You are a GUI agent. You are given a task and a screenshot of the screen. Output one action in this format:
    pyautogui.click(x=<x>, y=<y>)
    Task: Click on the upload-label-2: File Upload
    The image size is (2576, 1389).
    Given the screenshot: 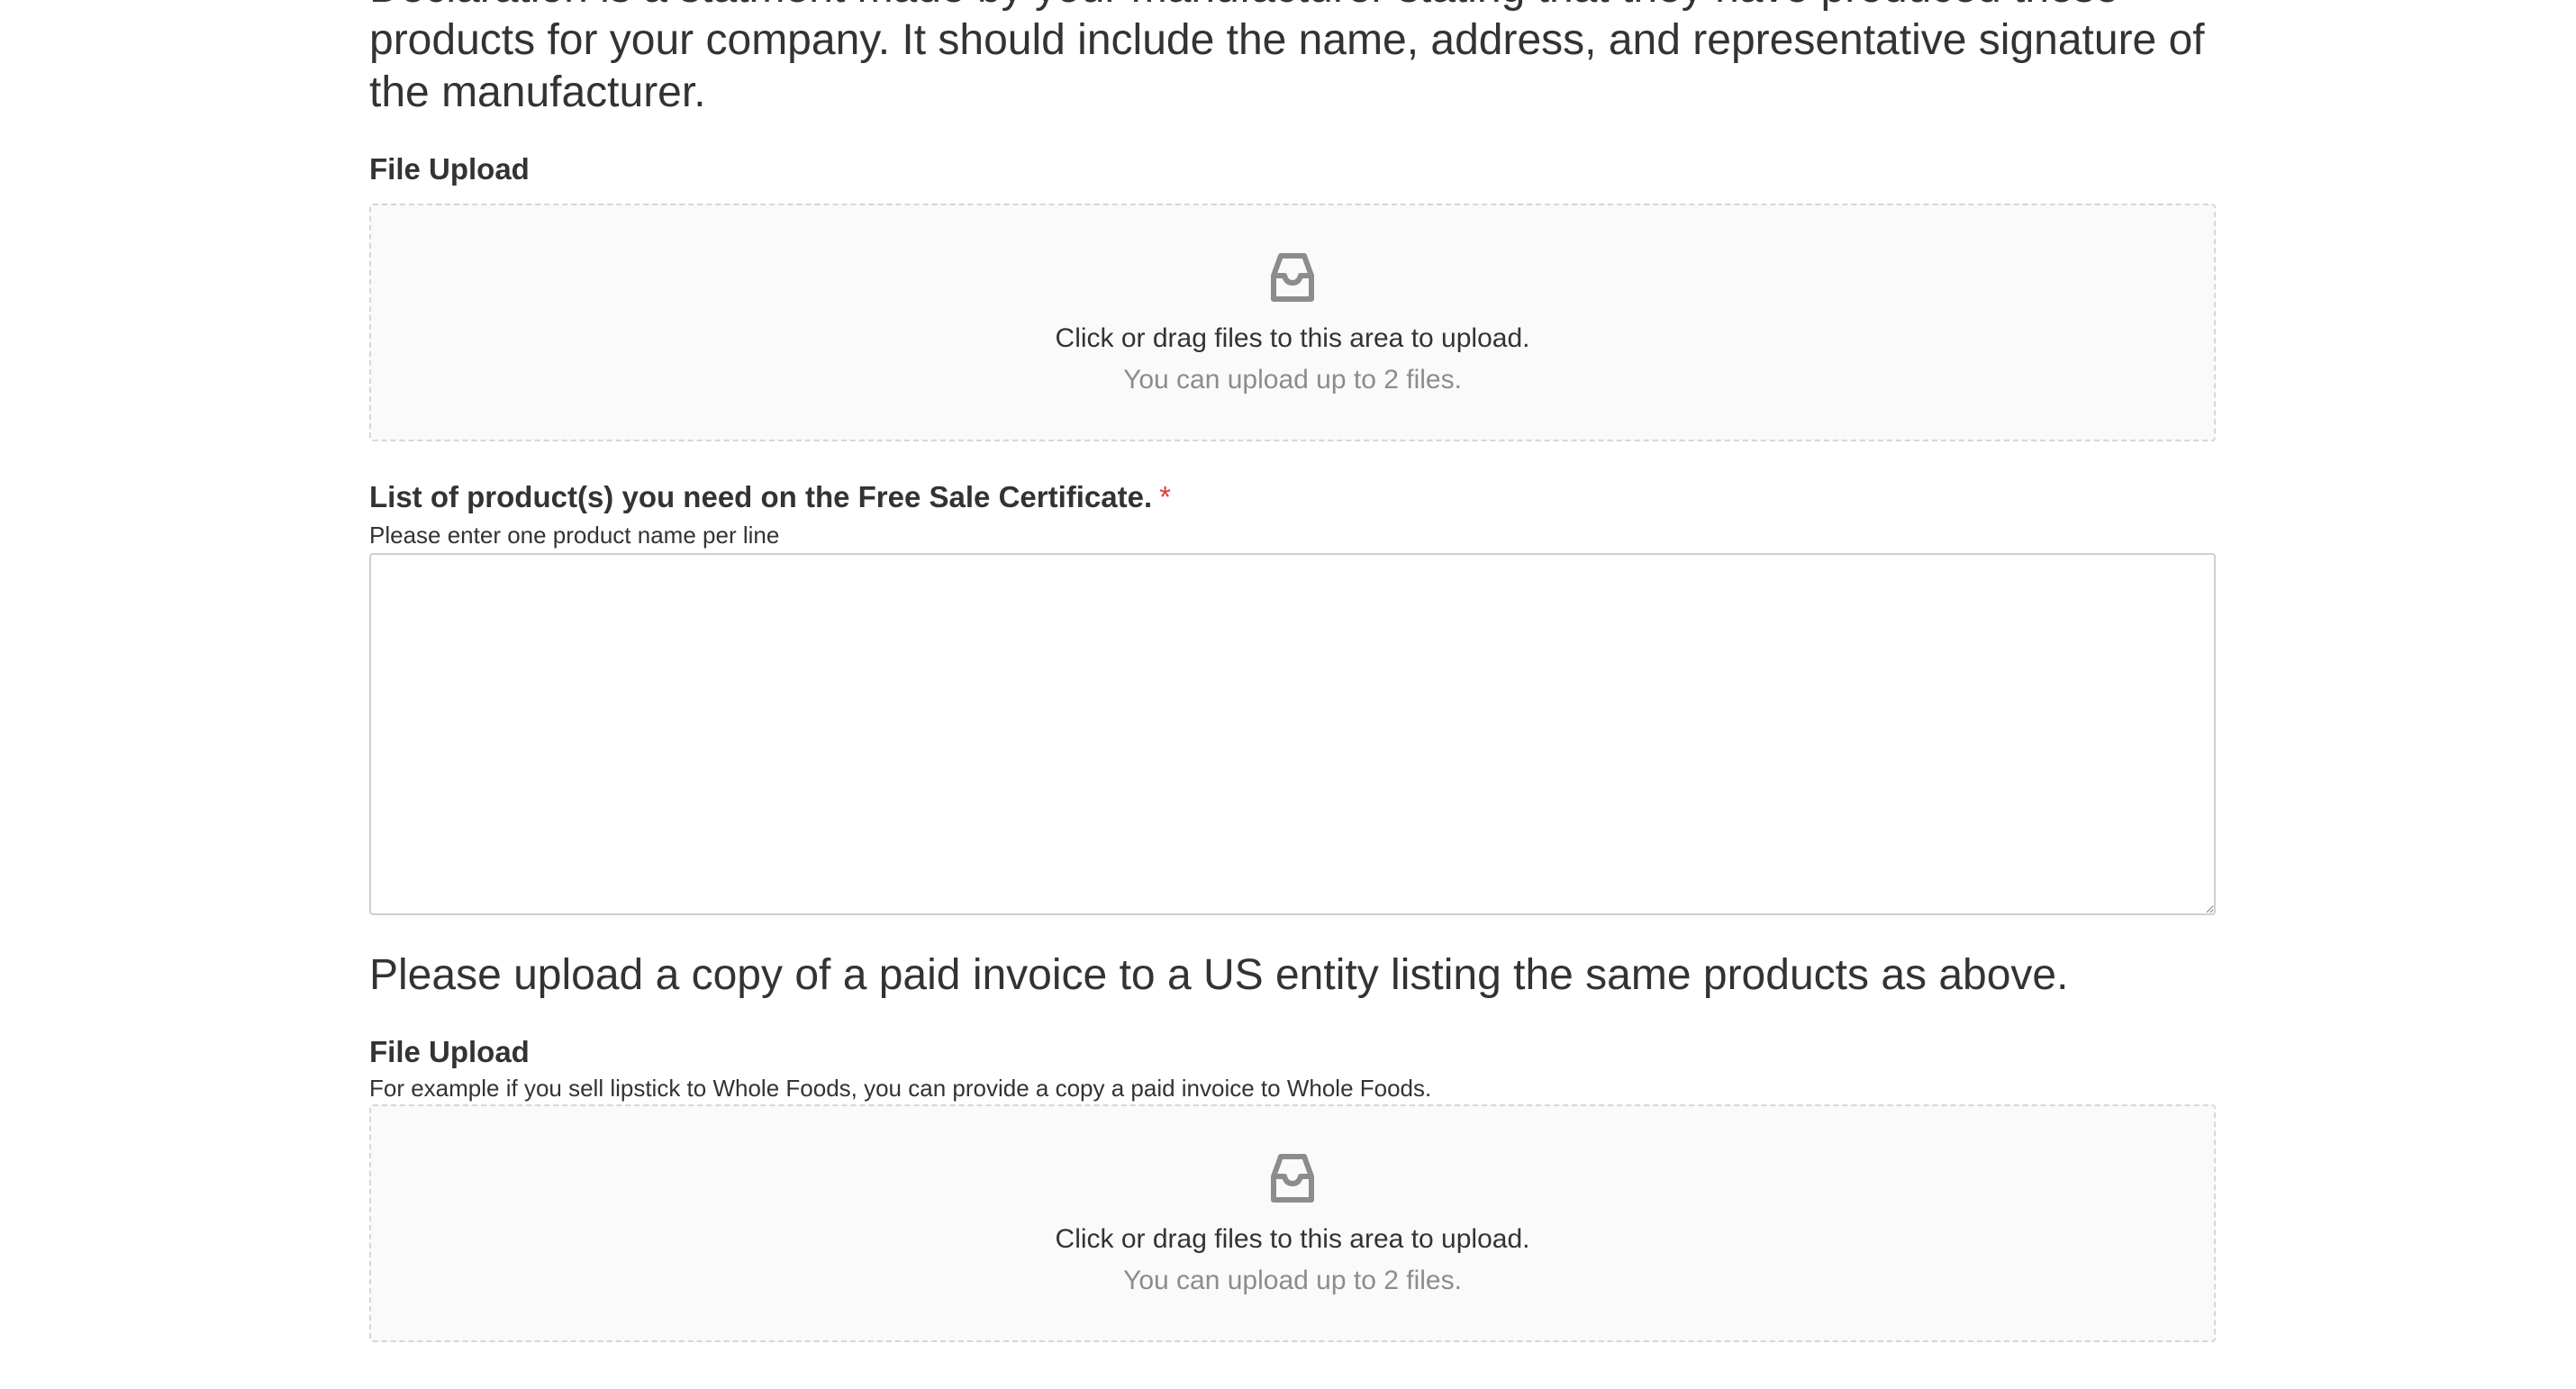 What is the action you would take?
    pyautogui.click(x=449, y=1052)
    